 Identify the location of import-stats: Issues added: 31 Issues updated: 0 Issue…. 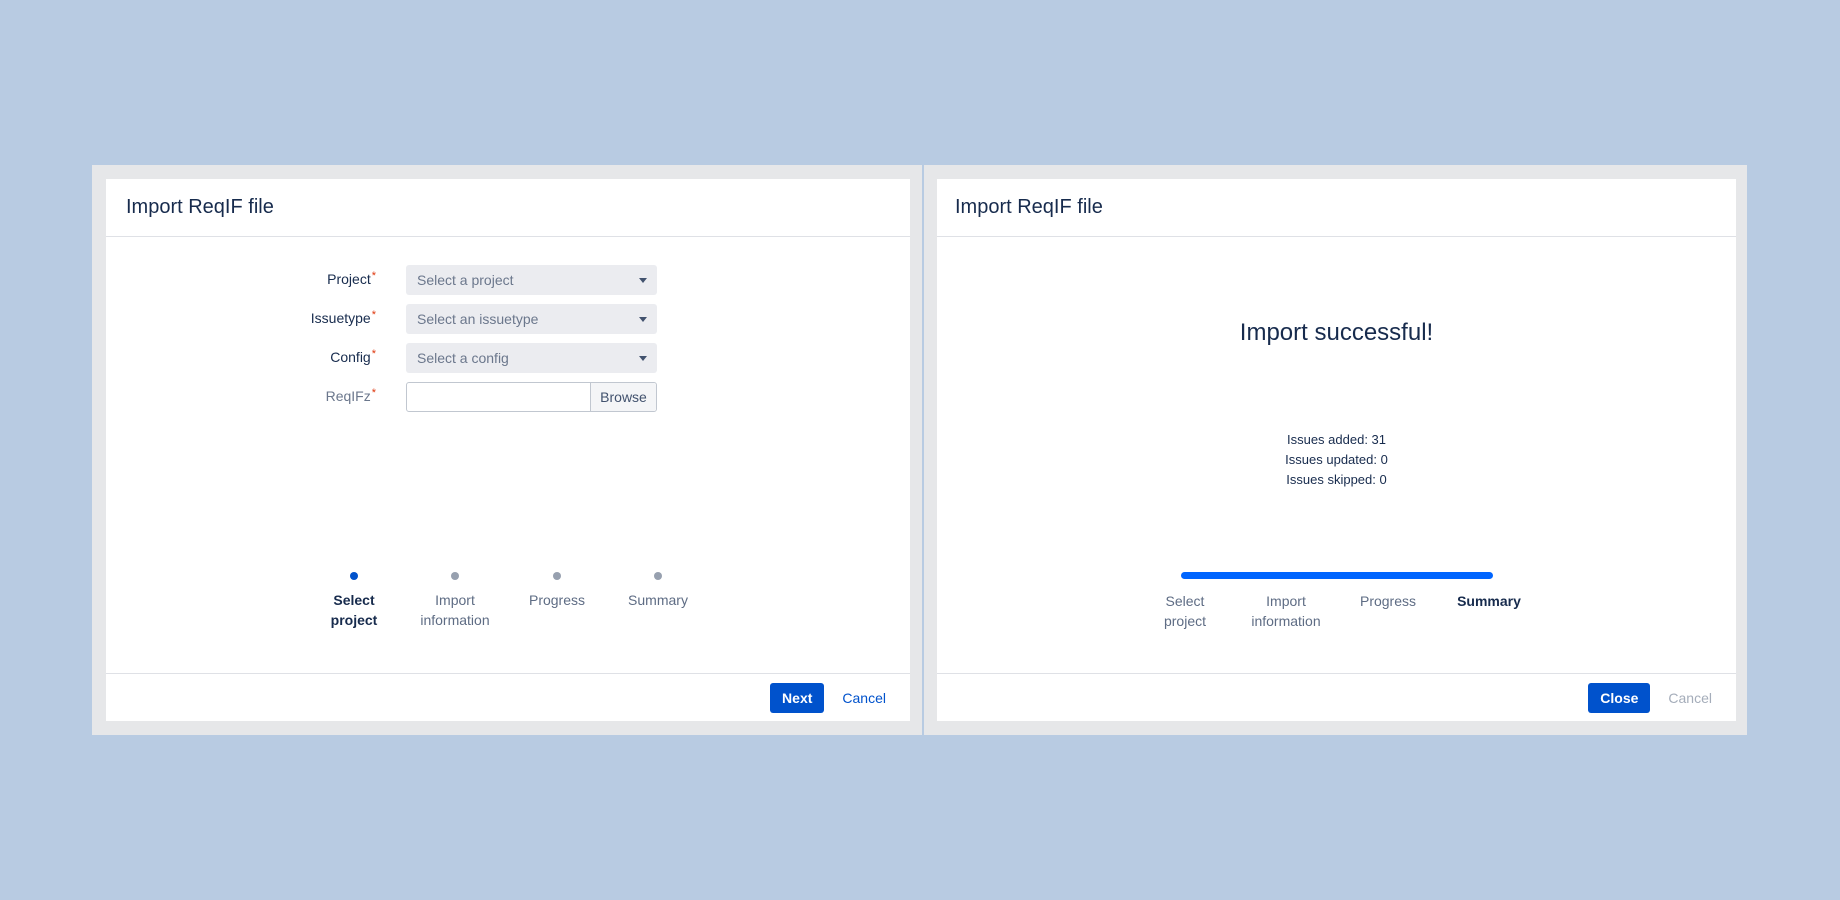
(1336, 460).